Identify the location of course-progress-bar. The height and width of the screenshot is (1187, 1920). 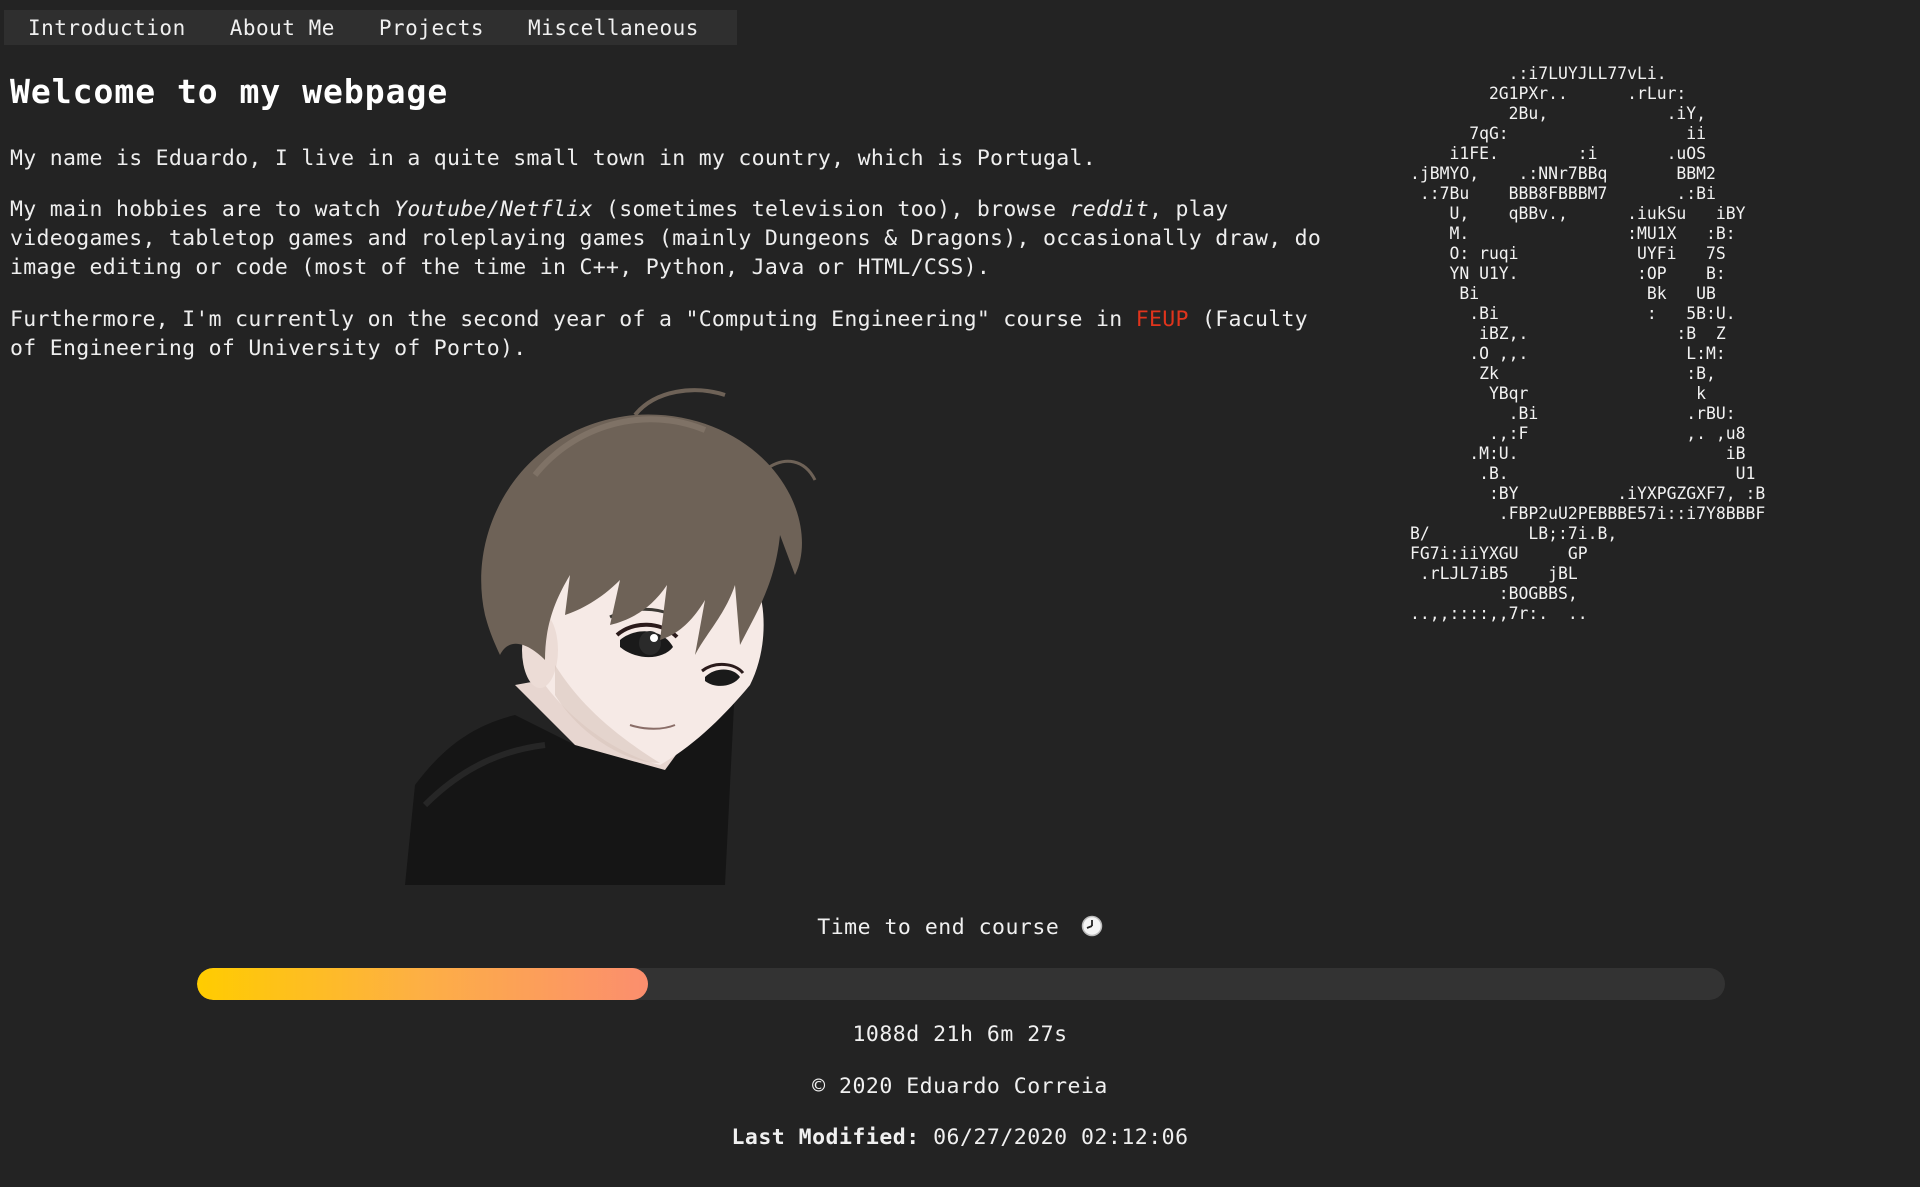
(961, 984).